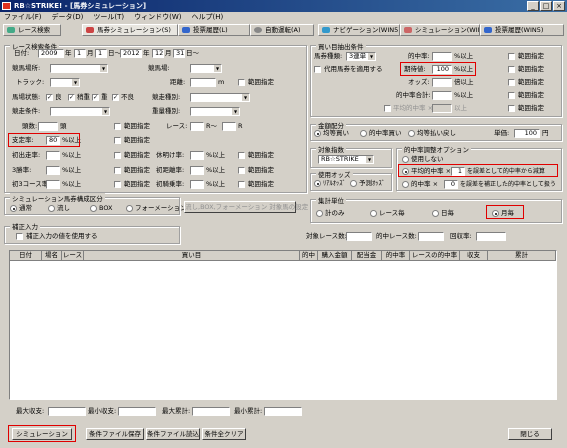  I want to click on load-conditions-button: 条件ファイル読込, so click(173, 434).